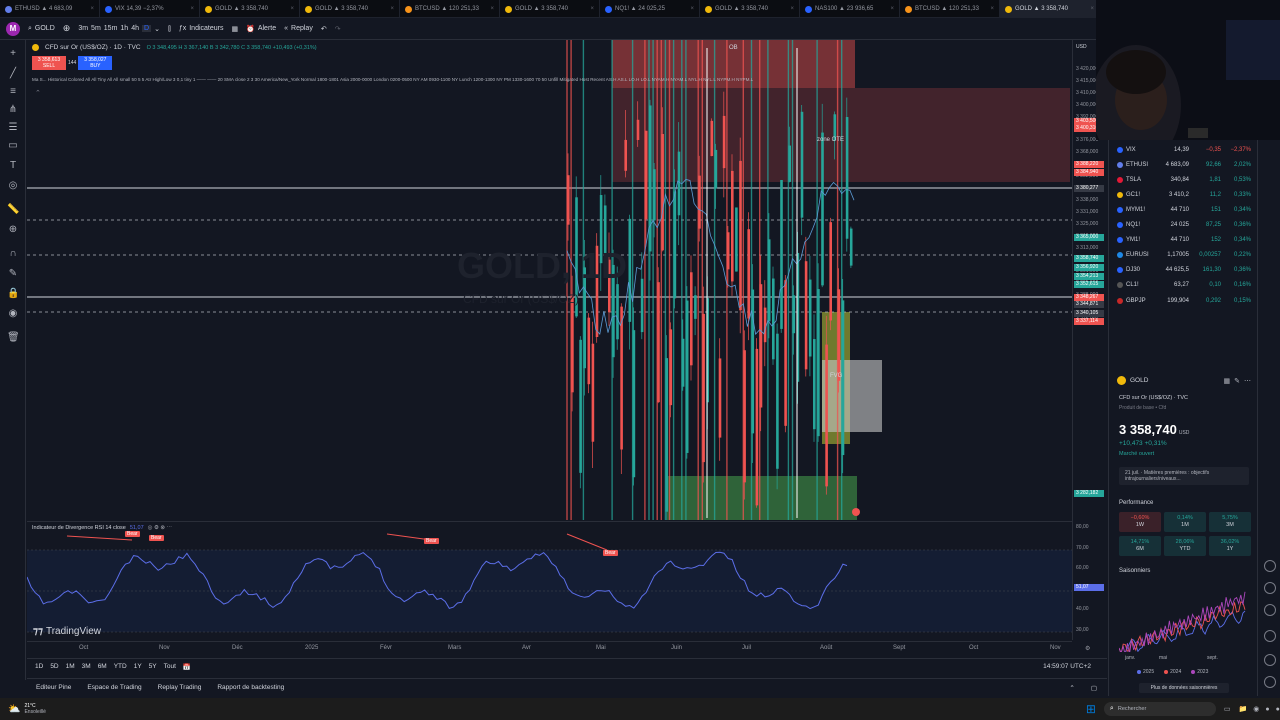  What do you see at coordinates (111, 28) in the screenshot?
I see `interval-15m: 15m` at bounding box center [111, 28].